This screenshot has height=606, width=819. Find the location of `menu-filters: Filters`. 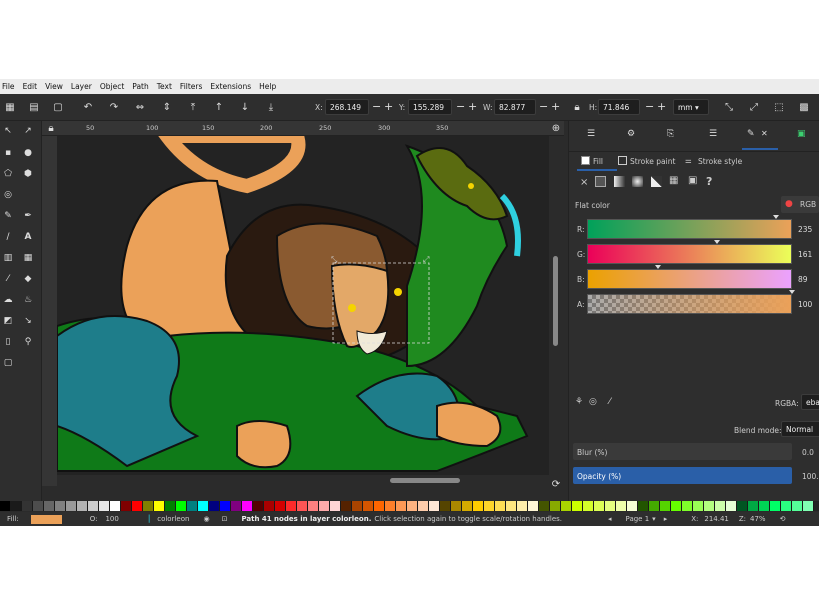

menu-filters: Filters is located at coordinates (191, 86).